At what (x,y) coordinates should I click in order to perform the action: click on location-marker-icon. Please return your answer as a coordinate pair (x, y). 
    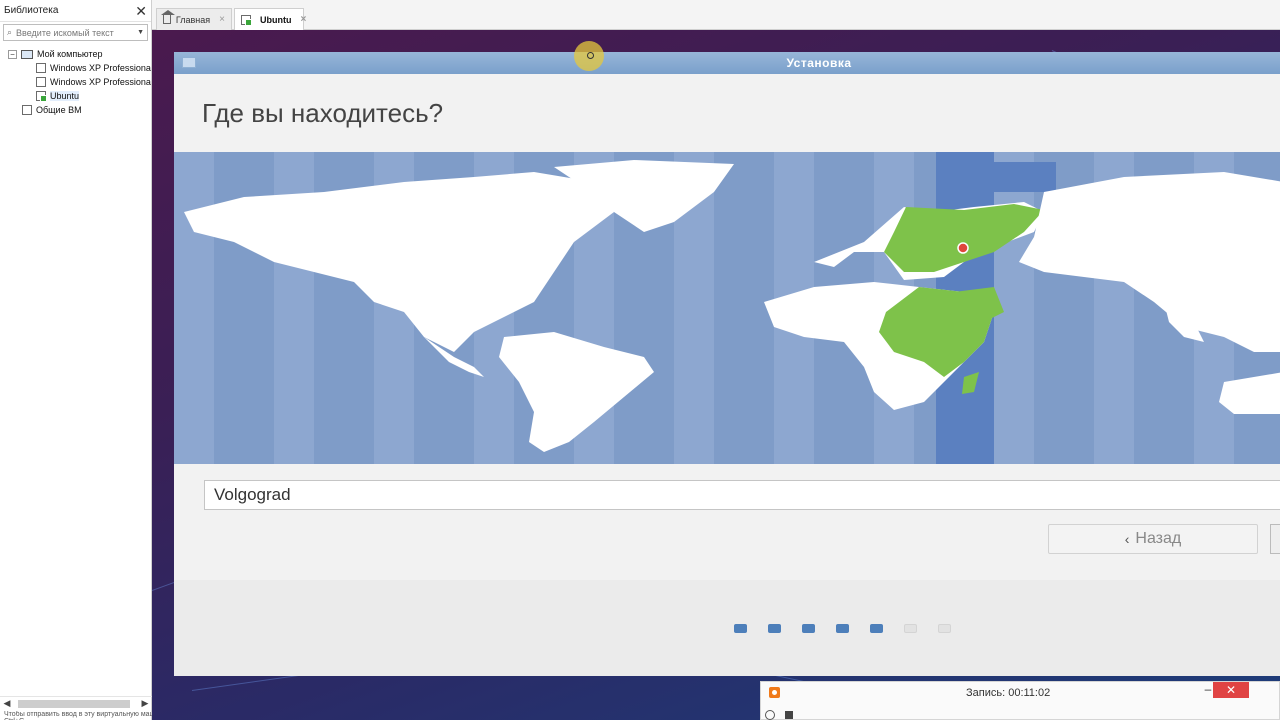
    Looking at the image, I should click on (963, 248).